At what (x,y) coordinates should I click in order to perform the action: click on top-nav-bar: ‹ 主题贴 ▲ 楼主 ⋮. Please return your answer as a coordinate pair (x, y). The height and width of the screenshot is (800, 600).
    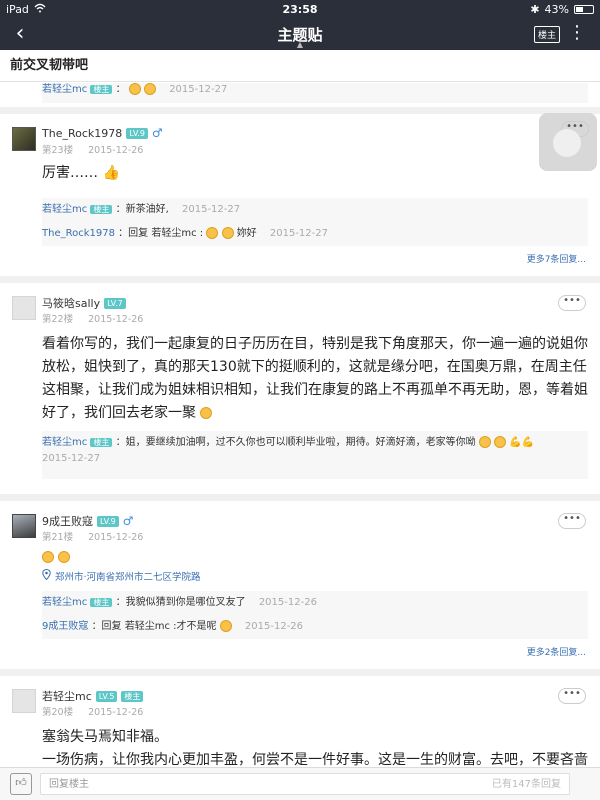
    Looking at the image, I should click on (300, 34).